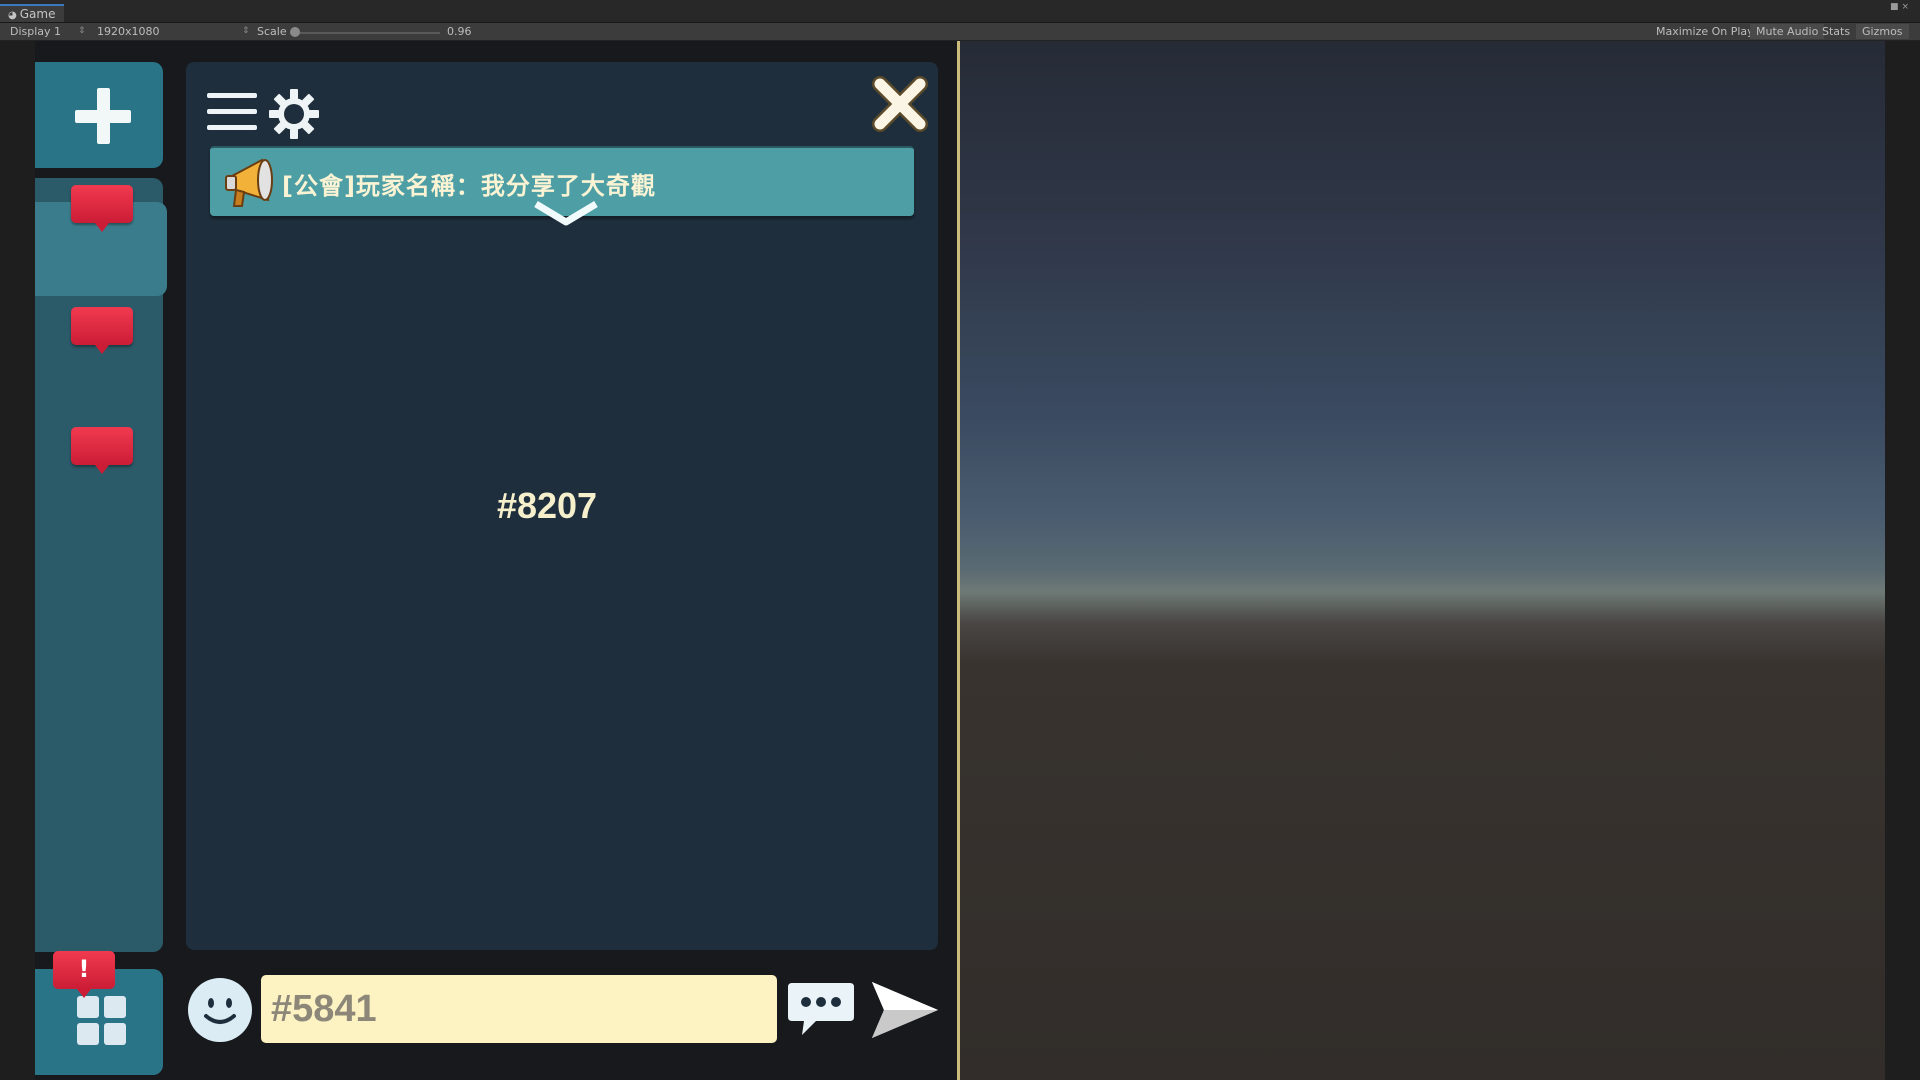 This screenshot has width=1920, height=1080. What do you see at coordinates (566, 213) in the screenshot?
I see `chevron-down-icon` at bounding box center [566, 213].